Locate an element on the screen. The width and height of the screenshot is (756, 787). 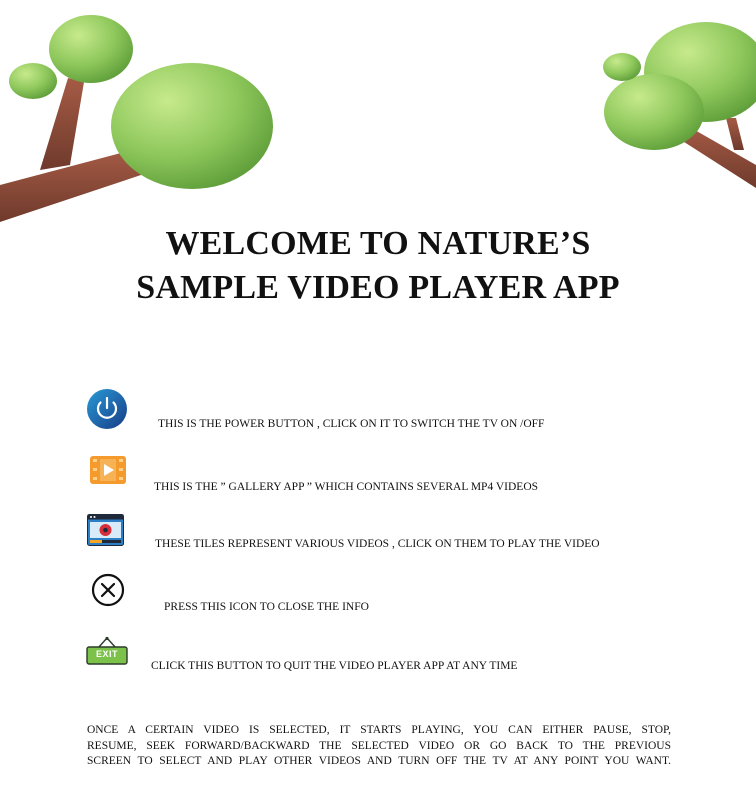
tree-branch-left-decoration is located at coordinates (136, 118).